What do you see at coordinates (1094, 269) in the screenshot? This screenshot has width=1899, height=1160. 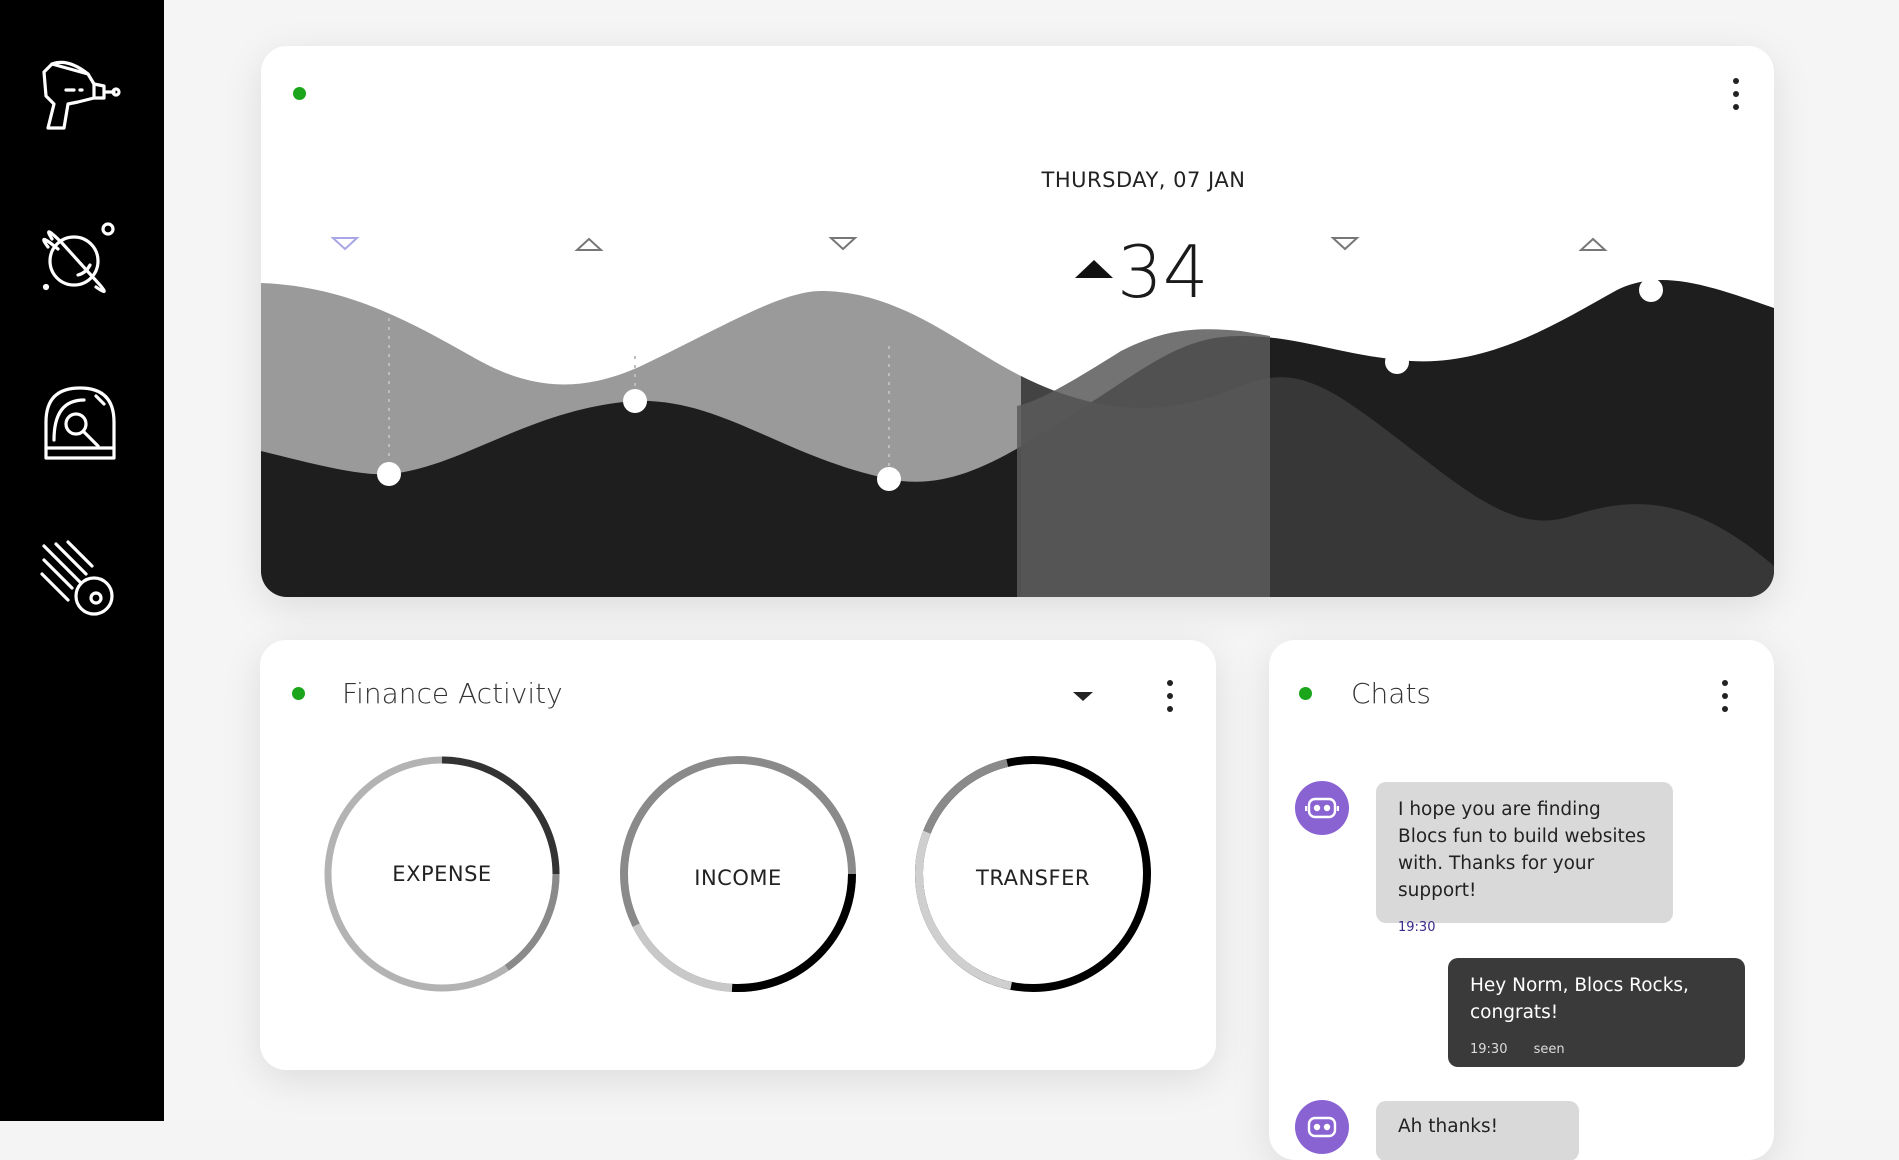 I see `trend-up-icon` at bounding box center [1094, 269].